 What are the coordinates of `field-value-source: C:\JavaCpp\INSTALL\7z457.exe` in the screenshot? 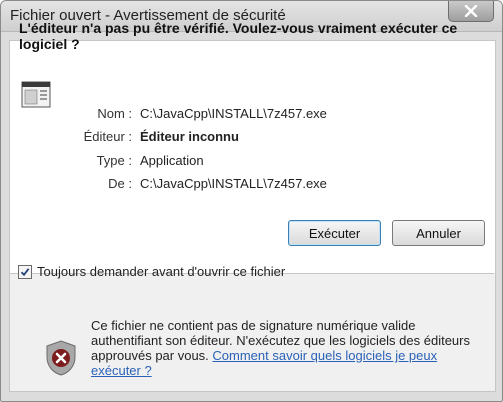 It's located at (233, 183).